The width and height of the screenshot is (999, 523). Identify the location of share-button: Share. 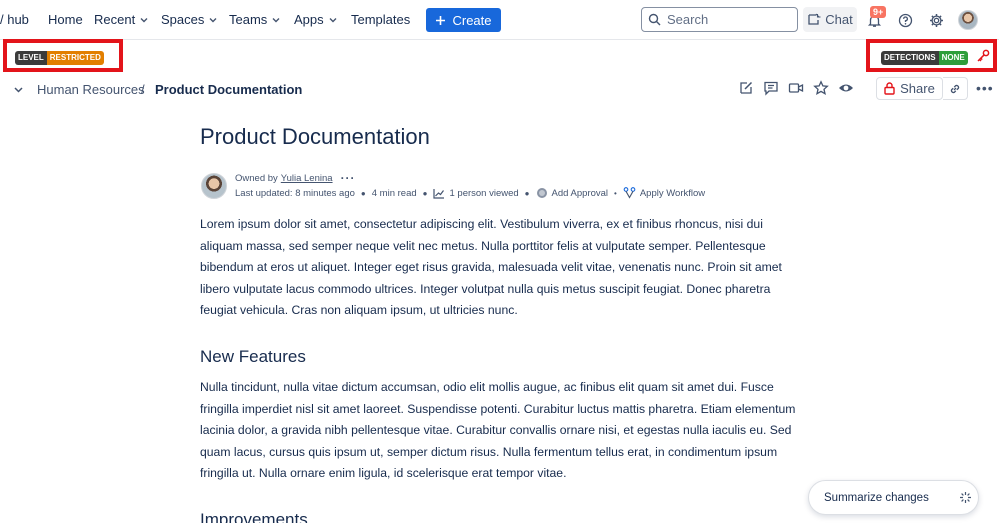
(909, 88).